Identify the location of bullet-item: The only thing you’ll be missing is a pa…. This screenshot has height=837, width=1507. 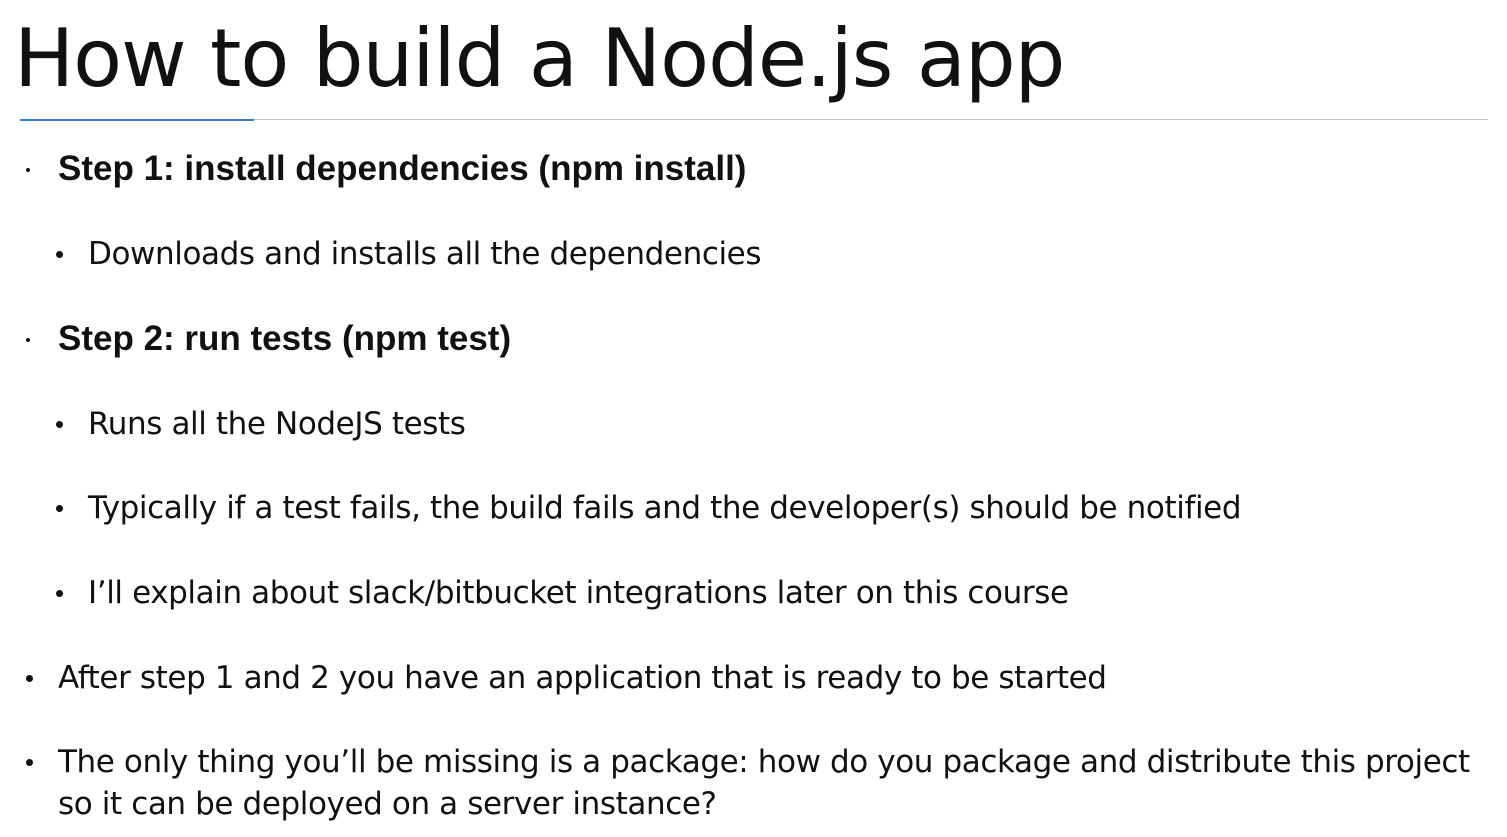
(752, 783).